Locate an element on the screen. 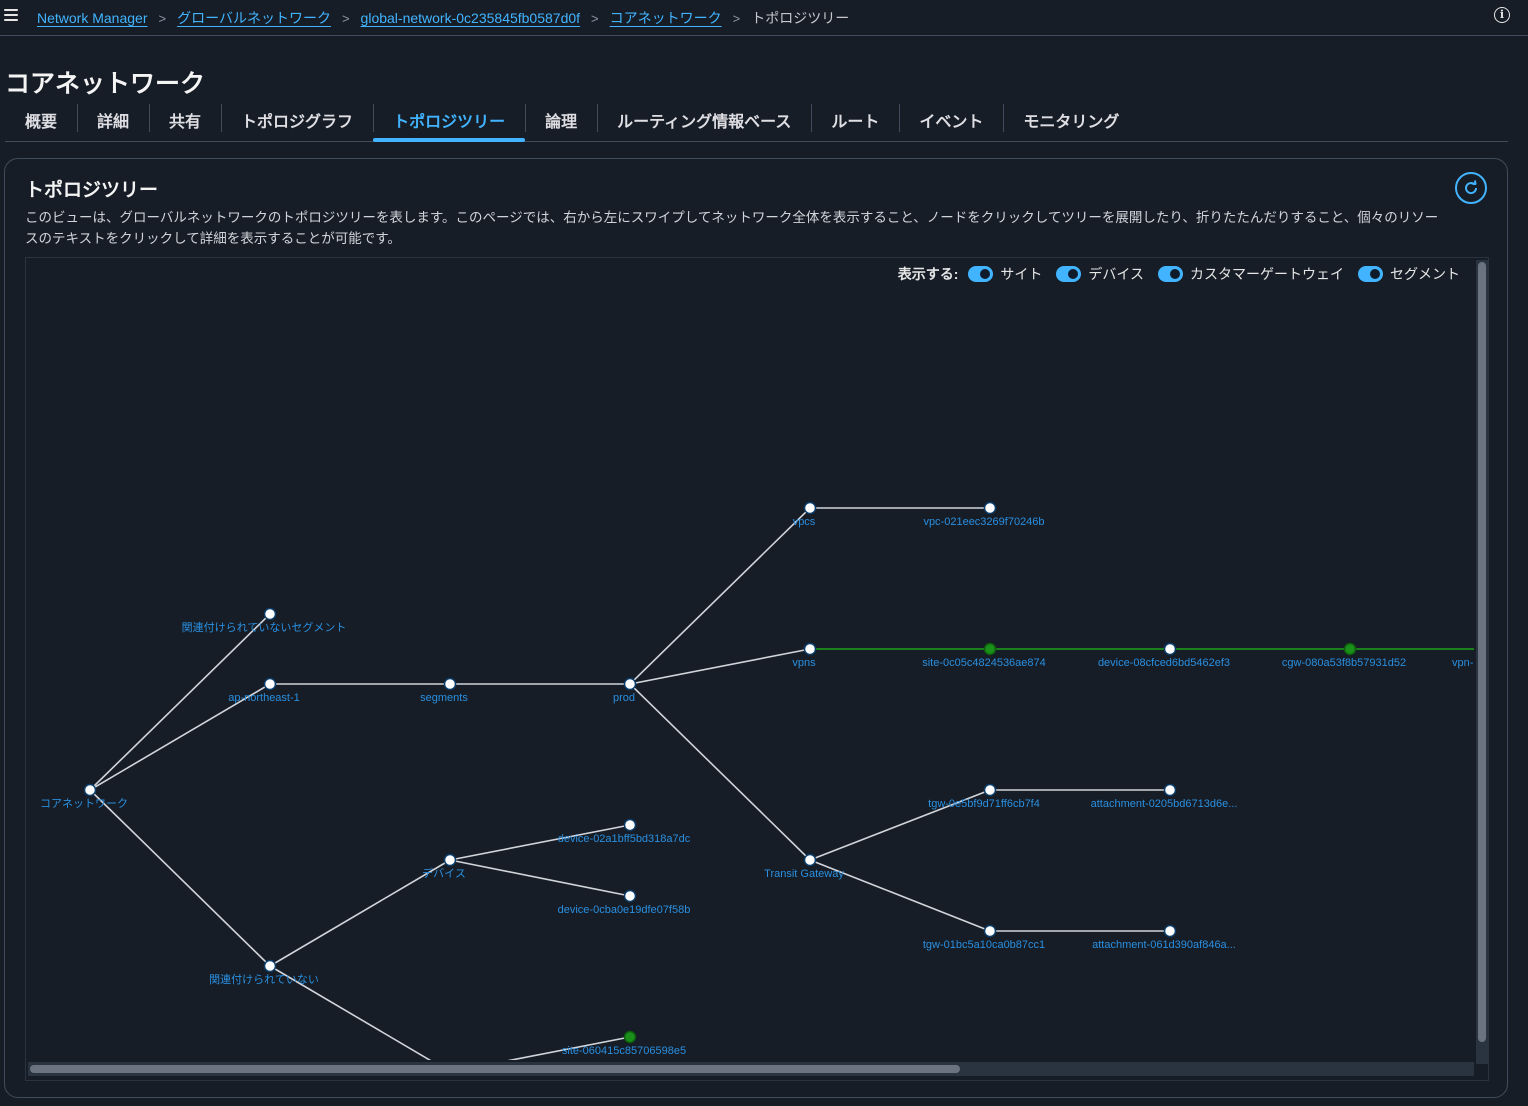 The image size is (1528, 1106). filter-toggle-1: デバイス is located at coordinates (1100, 274).